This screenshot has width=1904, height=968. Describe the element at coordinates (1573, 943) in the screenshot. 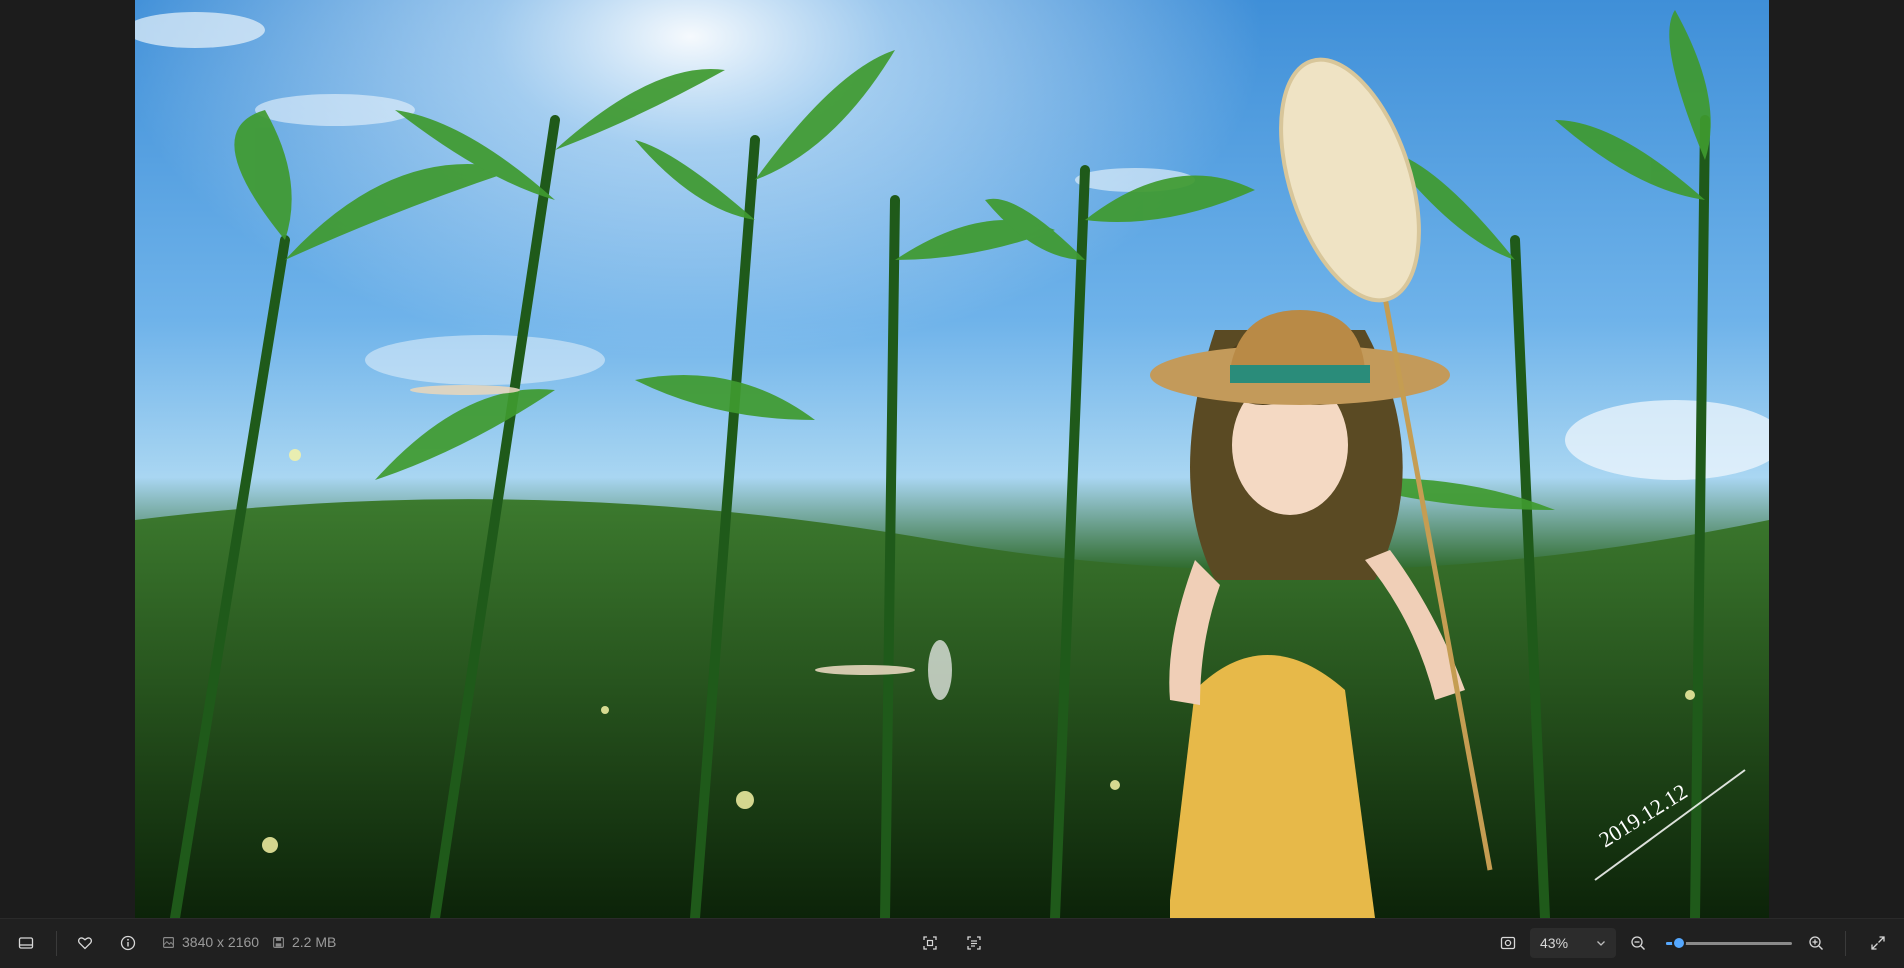

I see `zoom-dropdown: 43%` at that location.